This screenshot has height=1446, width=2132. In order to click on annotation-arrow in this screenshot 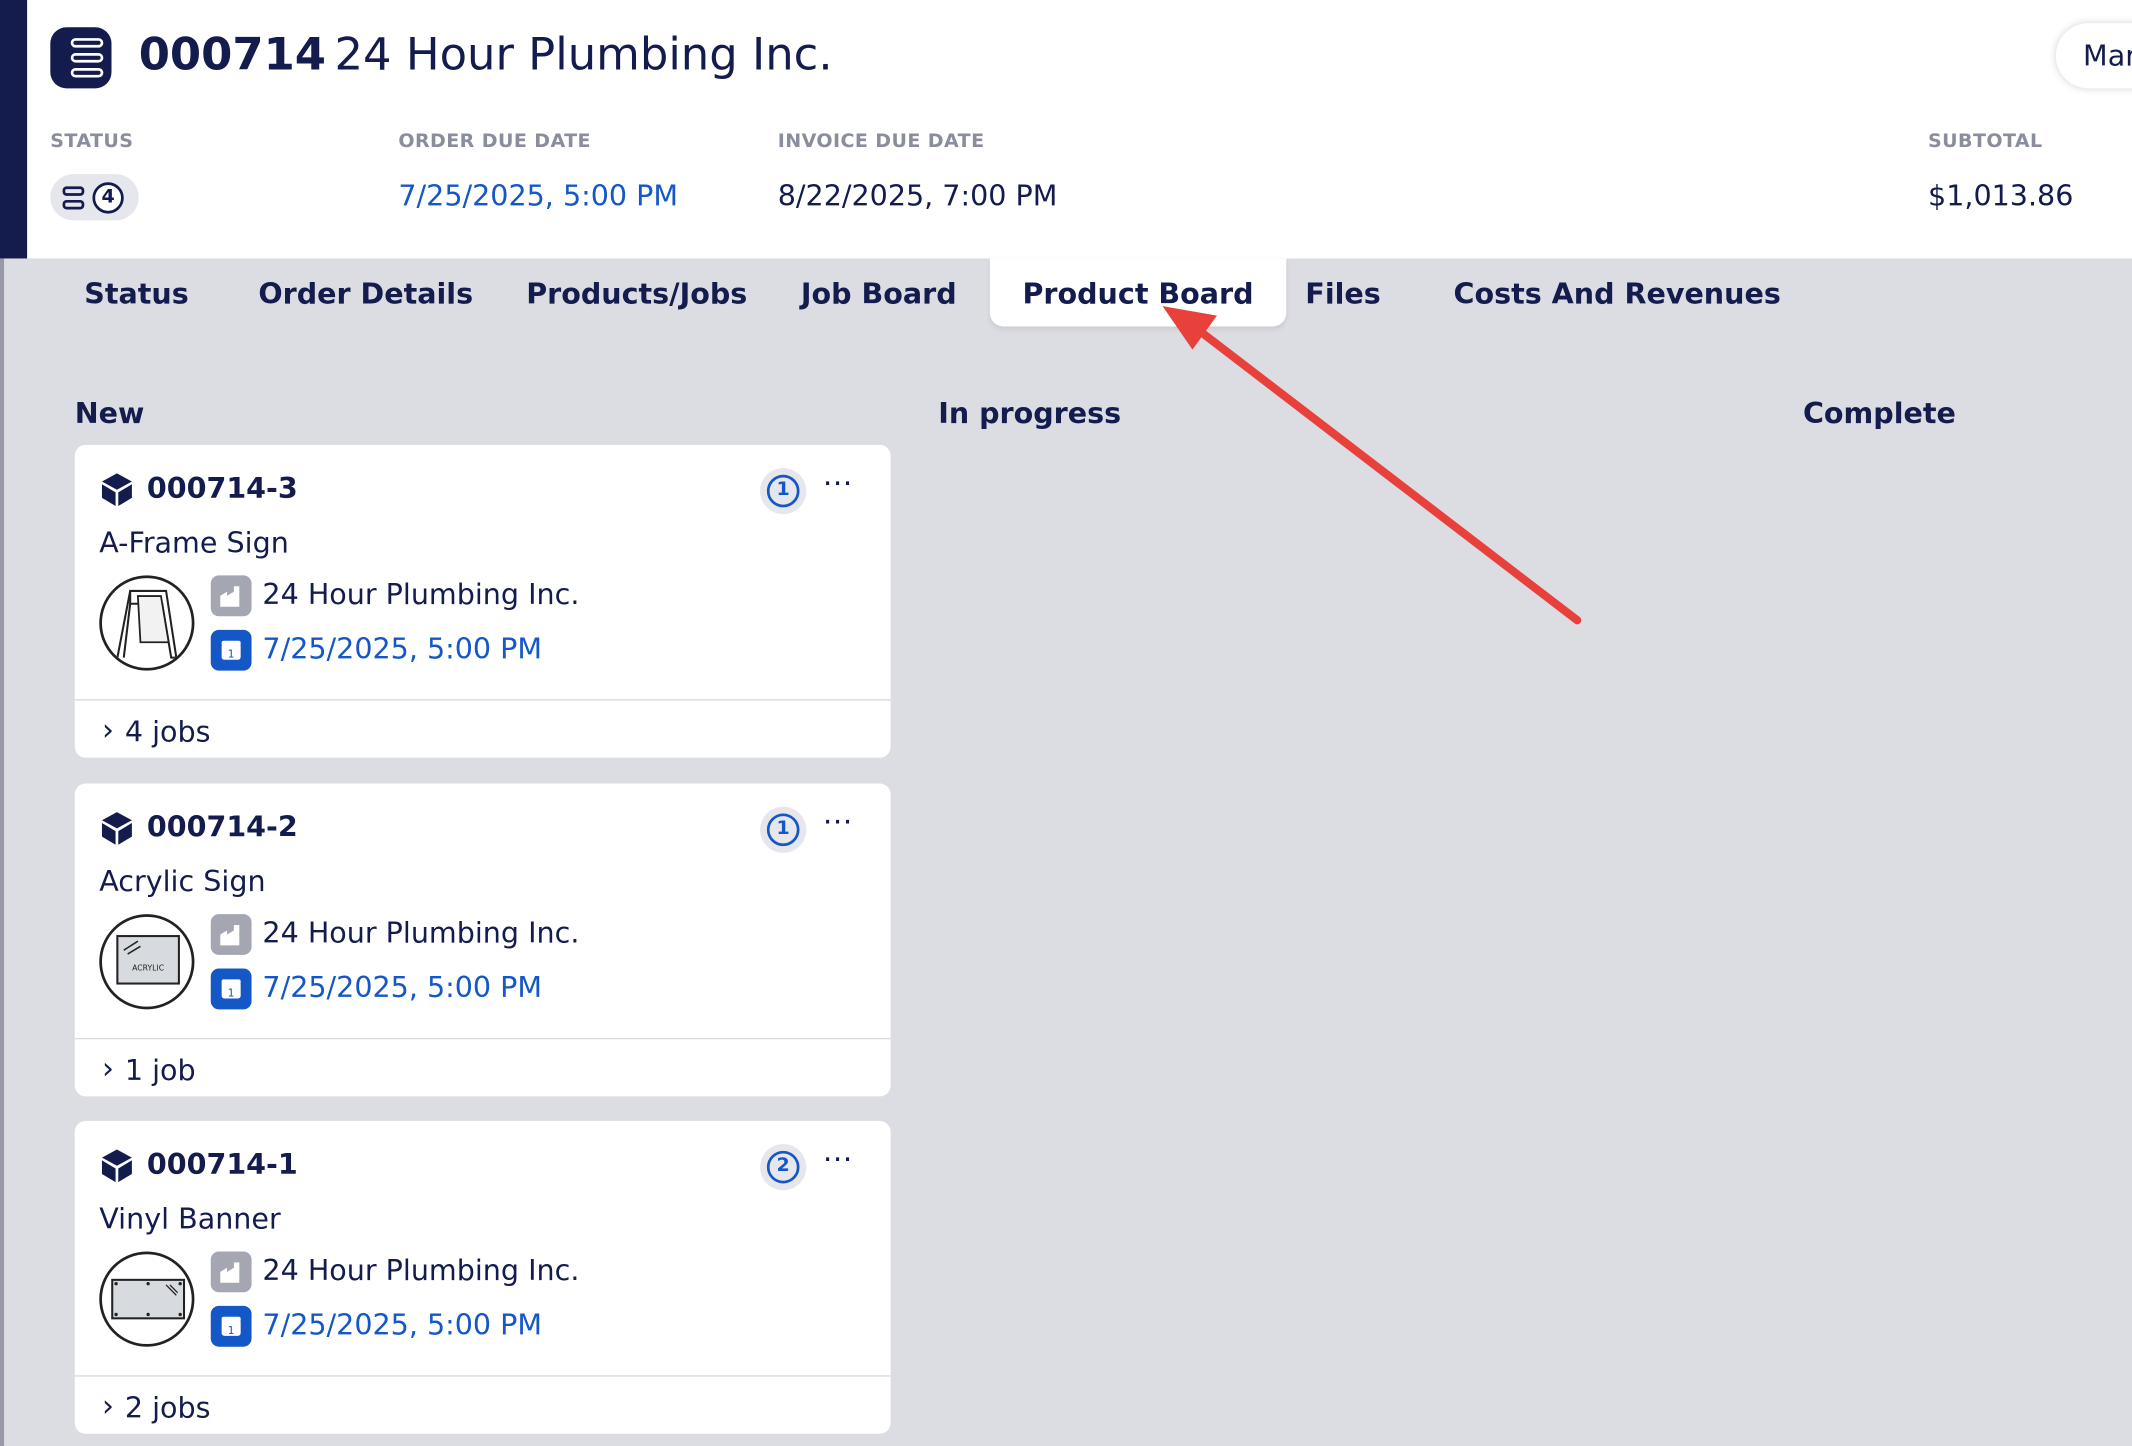, I will do `click(1372, 465)`.